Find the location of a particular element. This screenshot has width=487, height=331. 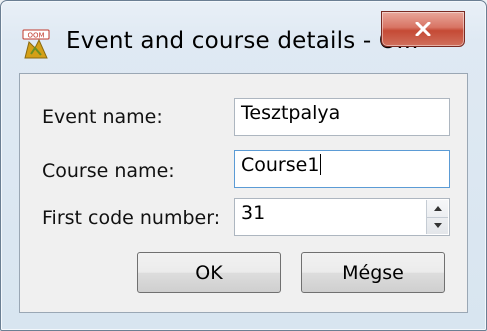

close-button is located at coordinates (423, 29).